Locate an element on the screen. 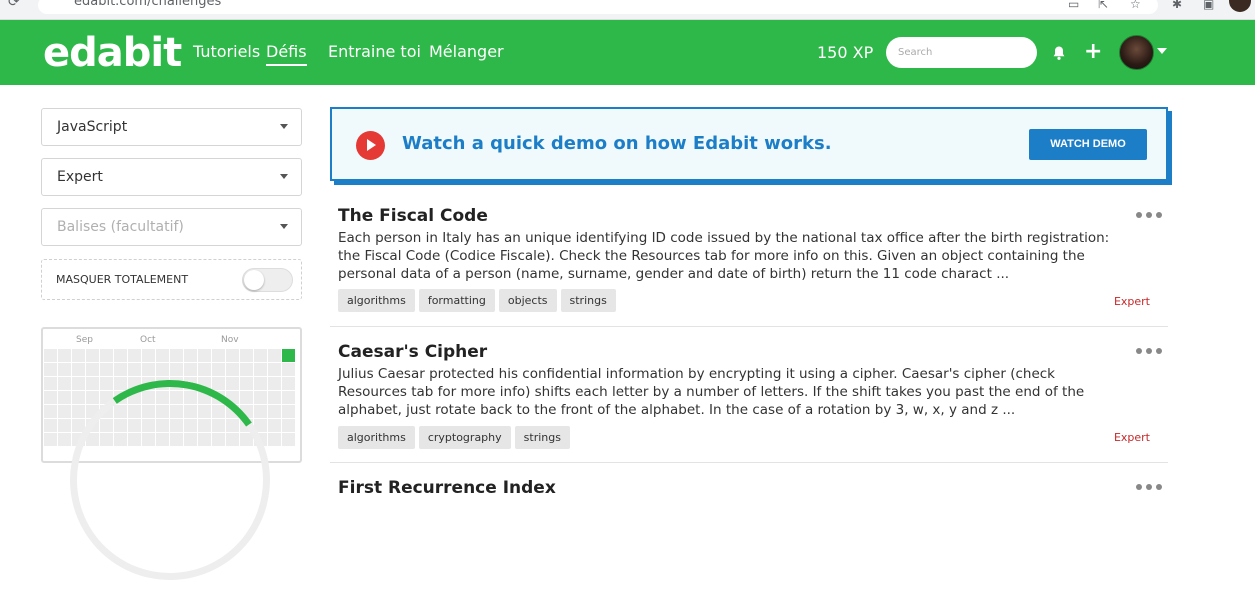 The image size is (1255, 596). heatmap-month-label: Sep is located at coordinates (84, 340).